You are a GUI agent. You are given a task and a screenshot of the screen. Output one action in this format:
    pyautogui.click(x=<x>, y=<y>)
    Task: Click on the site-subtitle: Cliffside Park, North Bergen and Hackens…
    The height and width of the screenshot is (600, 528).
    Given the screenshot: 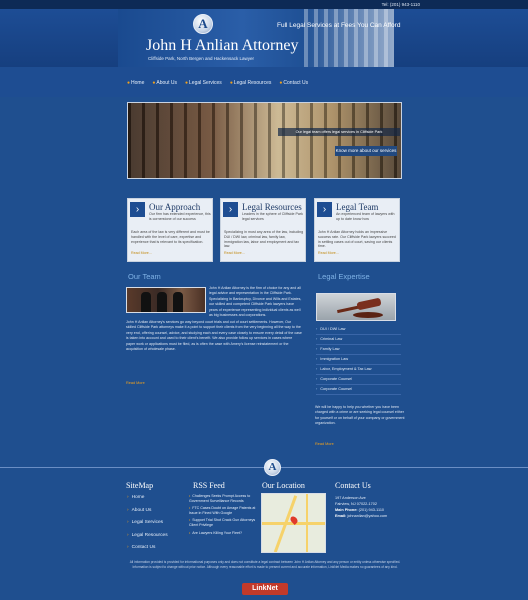 What is the action you would take?
    pyautogui.click(x=201, y=58)
    